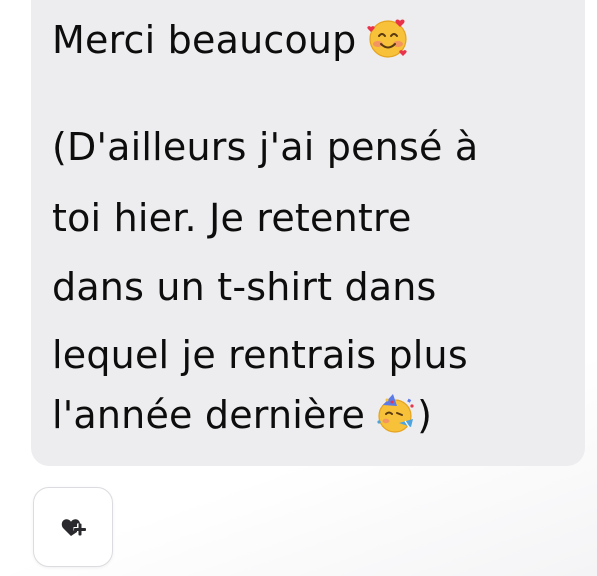 The image size is (597, 576). What do you see at coordinates (425, 415) in the screenshot?
I see `message-text: )` at bounding box center [425, 415].